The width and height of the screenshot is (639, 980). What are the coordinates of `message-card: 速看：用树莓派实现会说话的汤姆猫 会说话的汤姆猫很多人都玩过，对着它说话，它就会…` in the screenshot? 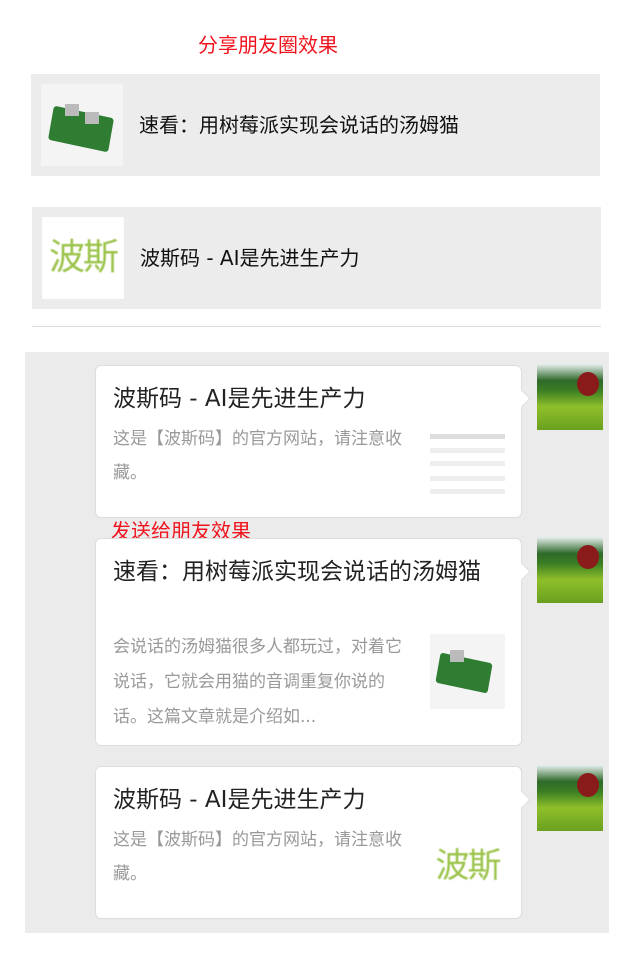 It's located at (308, 642).